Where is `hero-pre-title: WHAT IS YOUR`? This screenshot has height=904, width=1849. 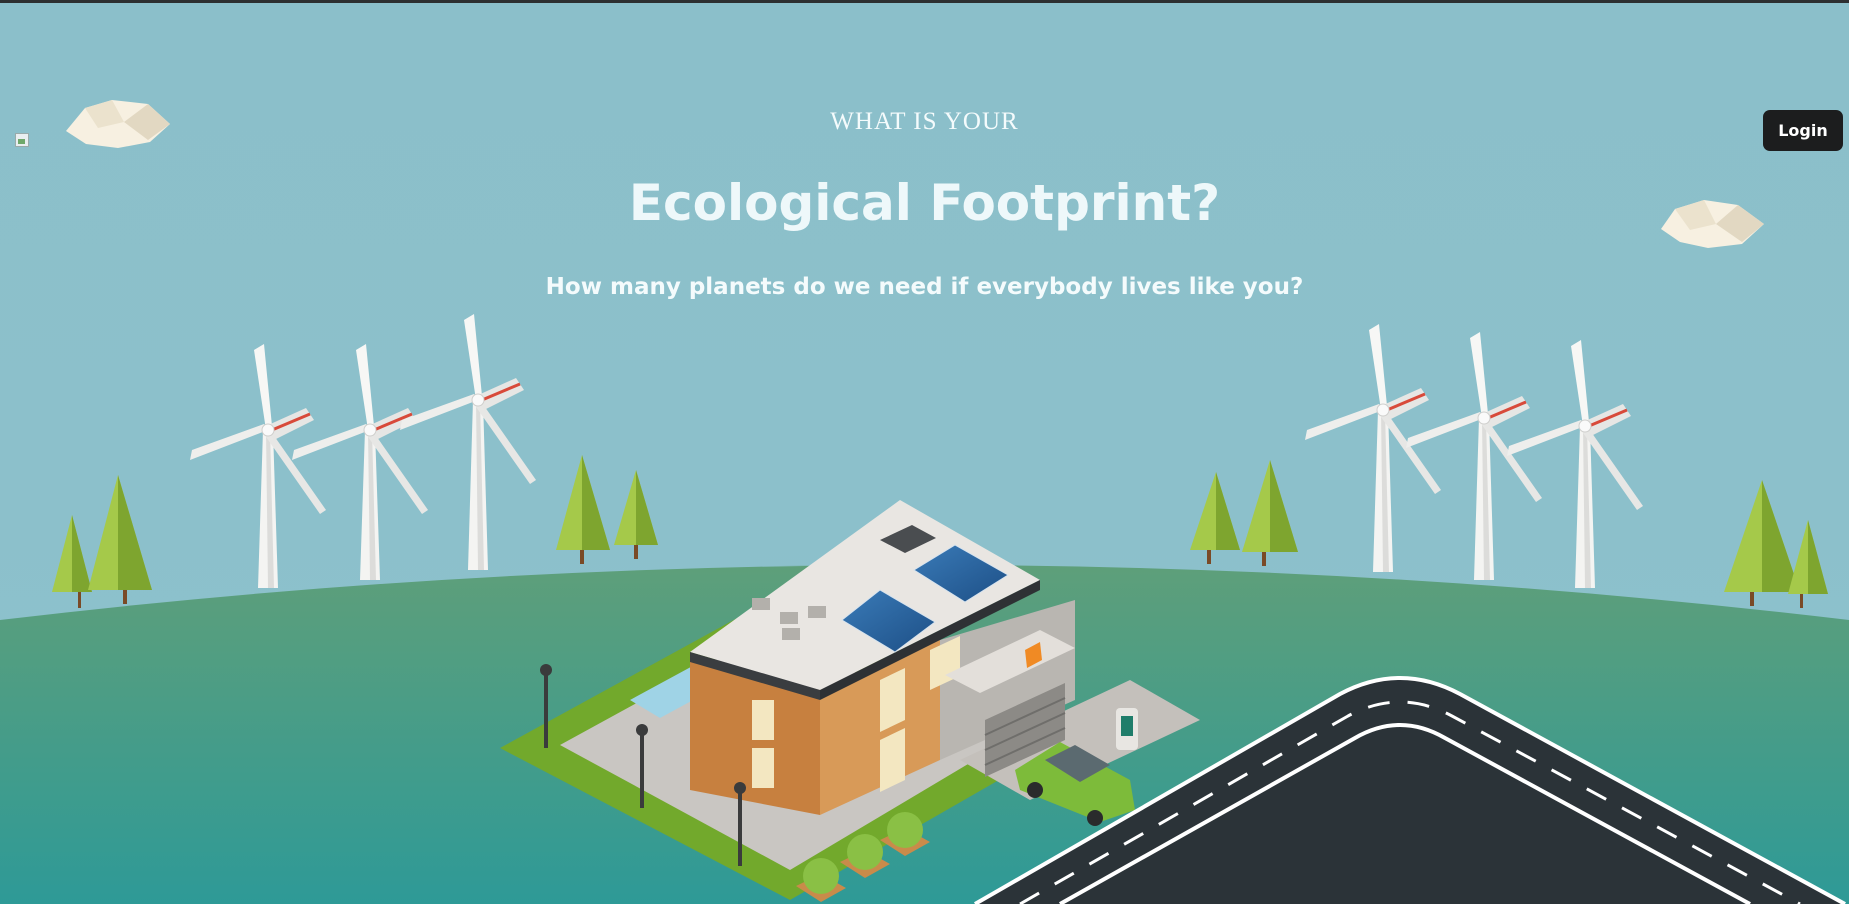 hero-pre-title: WHAT IS YOUR is located at coordinates (924, 121).